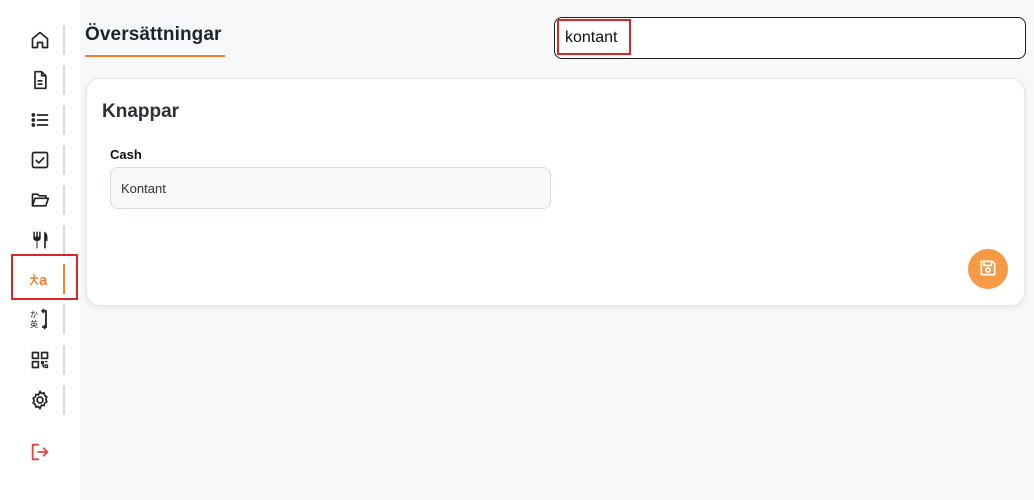 This screenshot has height=500, width=1034. I want to click on sidebar-item-settings, so click(40, 400).